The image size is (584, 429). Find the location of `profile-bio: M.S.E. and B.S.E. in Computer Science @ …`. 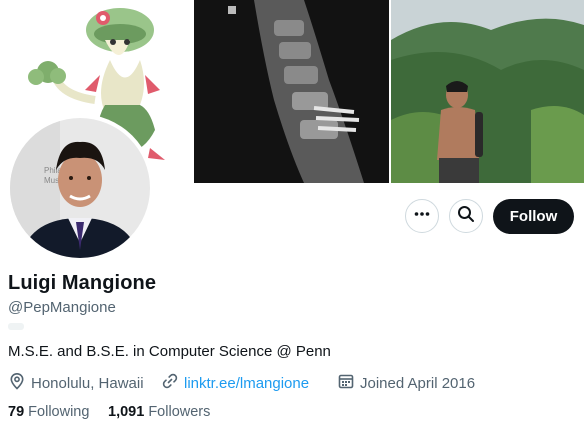

profile-bio: M.S.E. and B.S.E. in Computer Science @ … is located at coordinates (169, 351).